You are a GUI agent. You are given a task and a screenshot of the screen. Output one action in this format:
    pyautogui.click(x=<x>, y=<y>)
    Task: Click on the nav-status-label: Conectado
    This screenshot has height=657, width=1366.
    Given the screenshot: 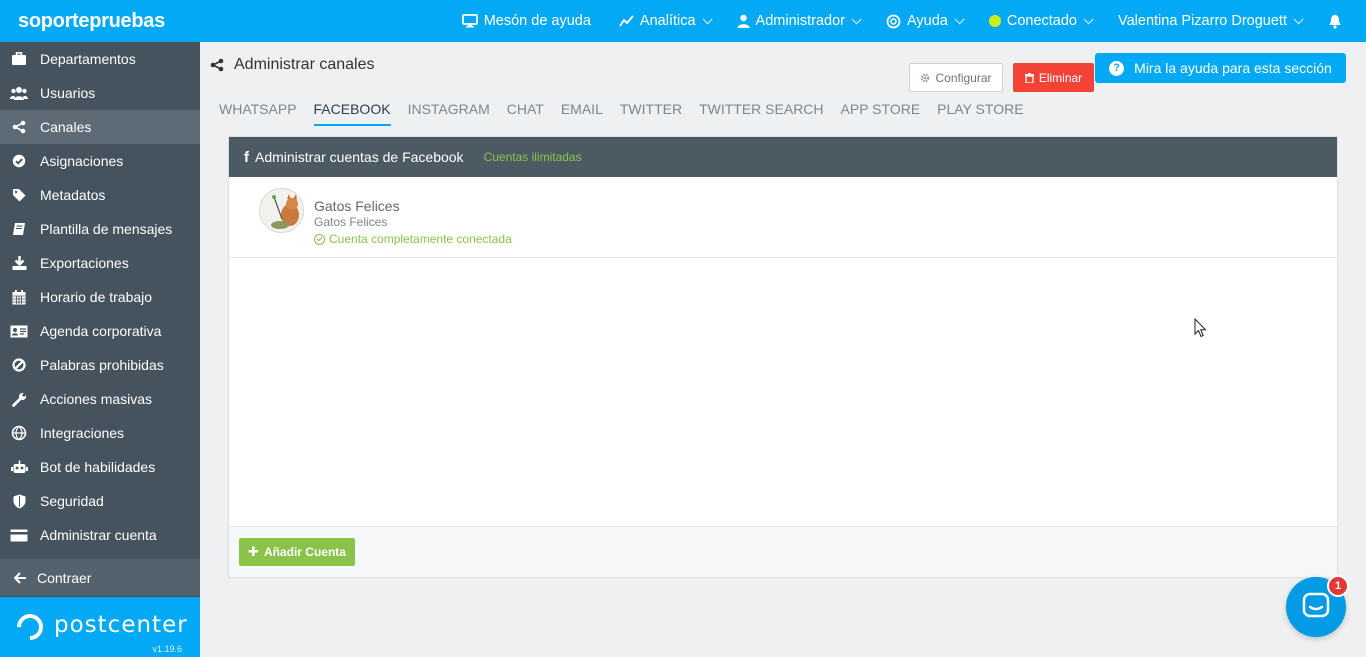 What is the action you would take?
    pyautogui.click(x=1041, y=21)
    